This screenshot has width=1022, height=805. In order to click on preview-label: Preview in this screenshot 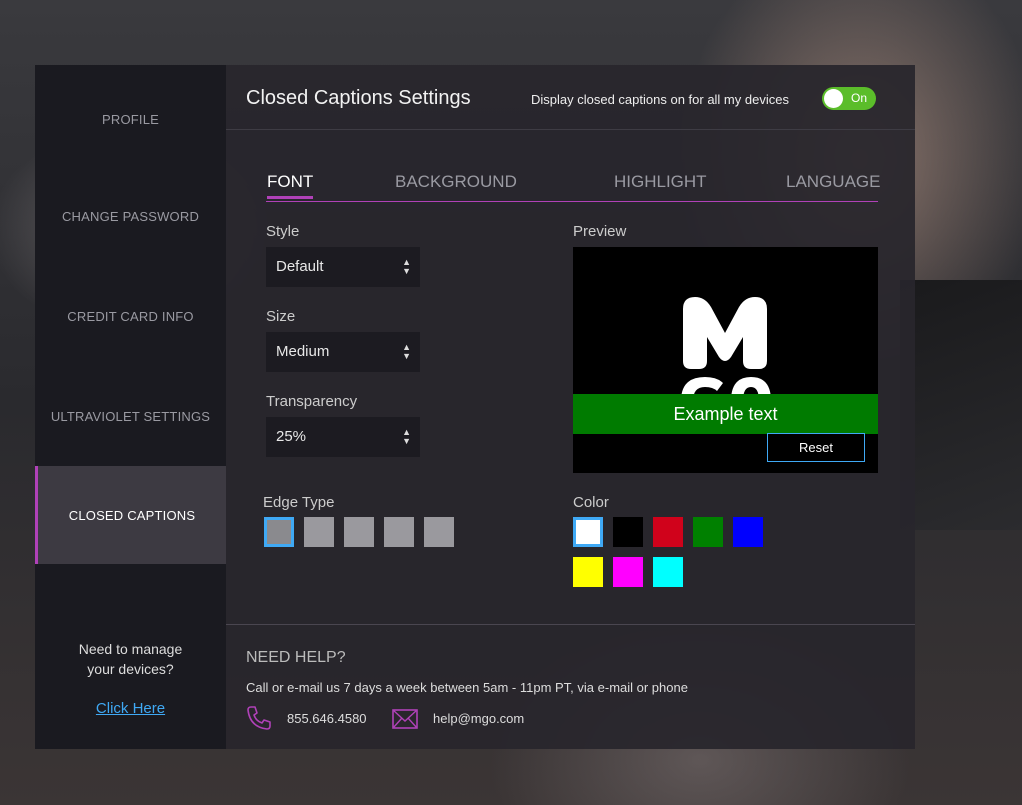, I will do `click(600, 231)`.